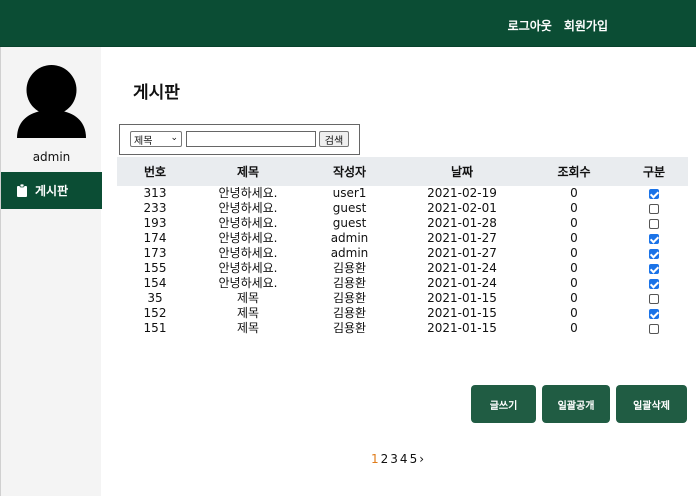  I want to click on clipboard-icon, so click(22, 190).